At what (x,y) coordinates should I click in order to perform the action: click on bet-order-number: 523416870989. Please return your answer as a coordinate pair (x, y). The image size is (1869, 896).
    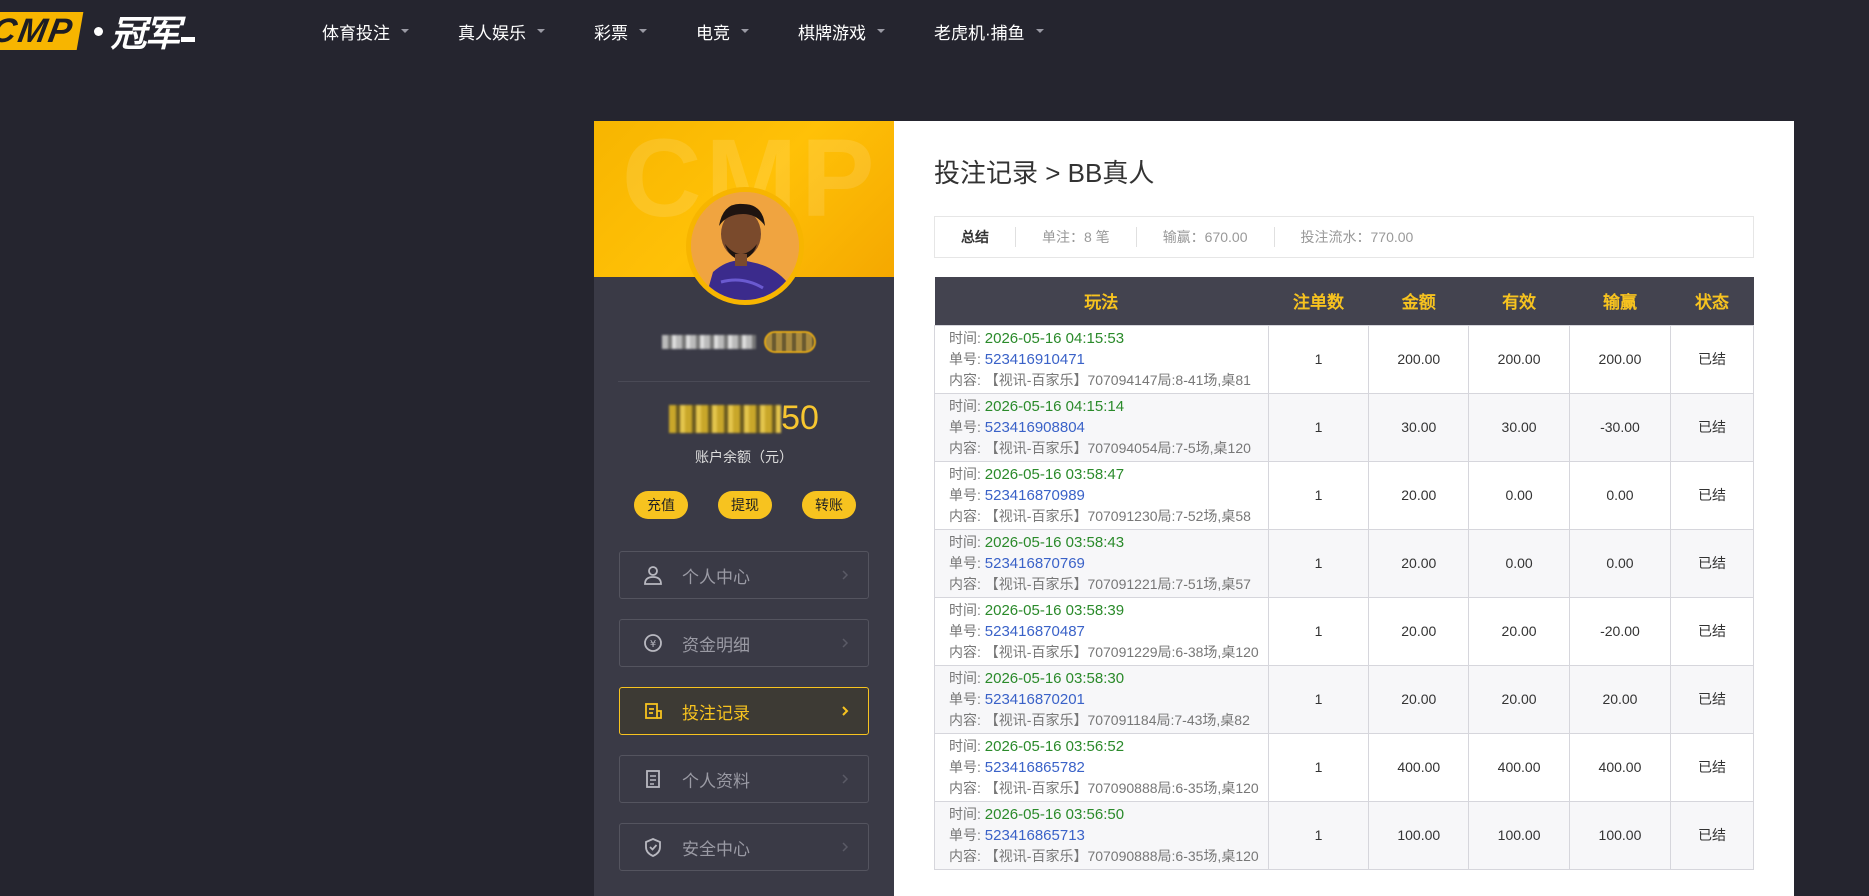
    Looking at the image, I should click on (1035, 495).